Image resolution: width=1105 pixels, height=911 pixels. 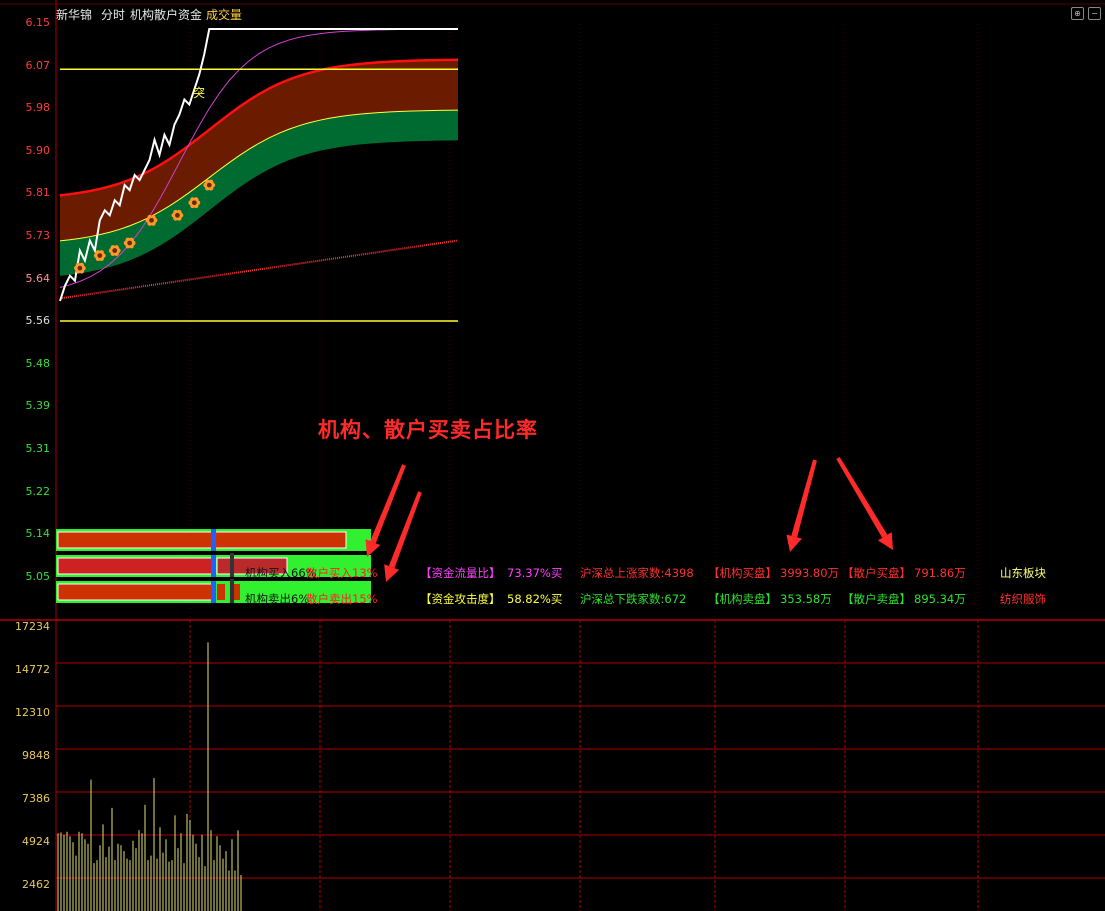 I want to click on retail-buy-label: 【散户买盘】, so click(x=876, y=573).